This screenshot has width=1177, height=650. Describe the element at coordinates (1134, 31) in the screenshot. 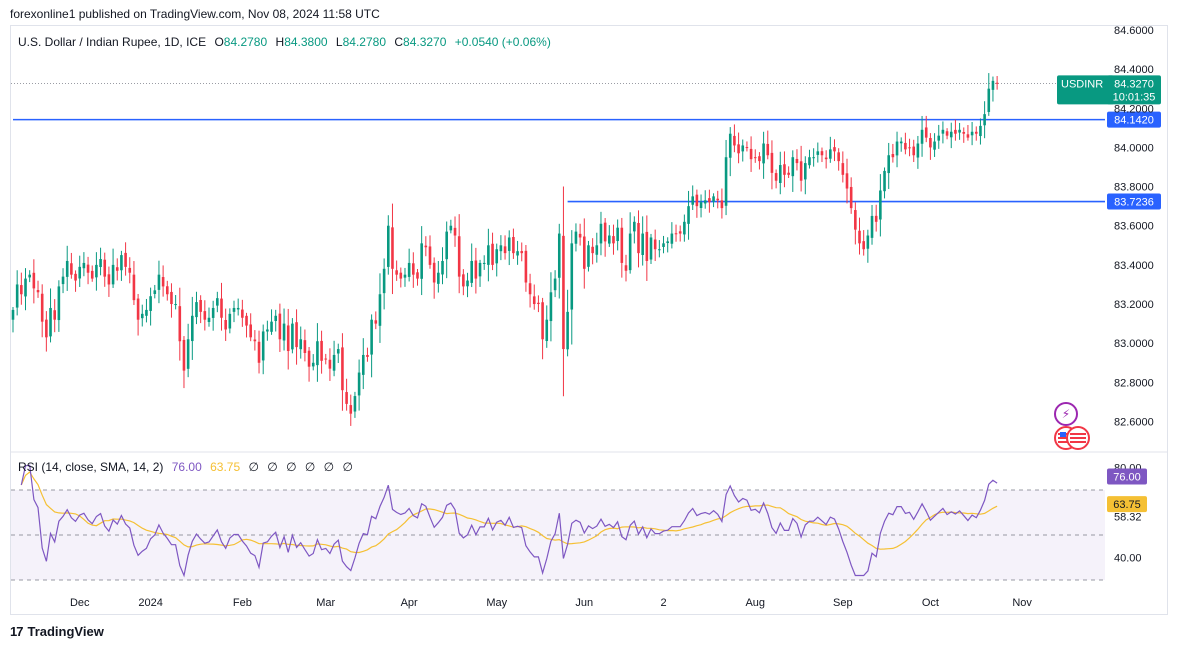

I see `price-tick-label: 84.6000` at that location.